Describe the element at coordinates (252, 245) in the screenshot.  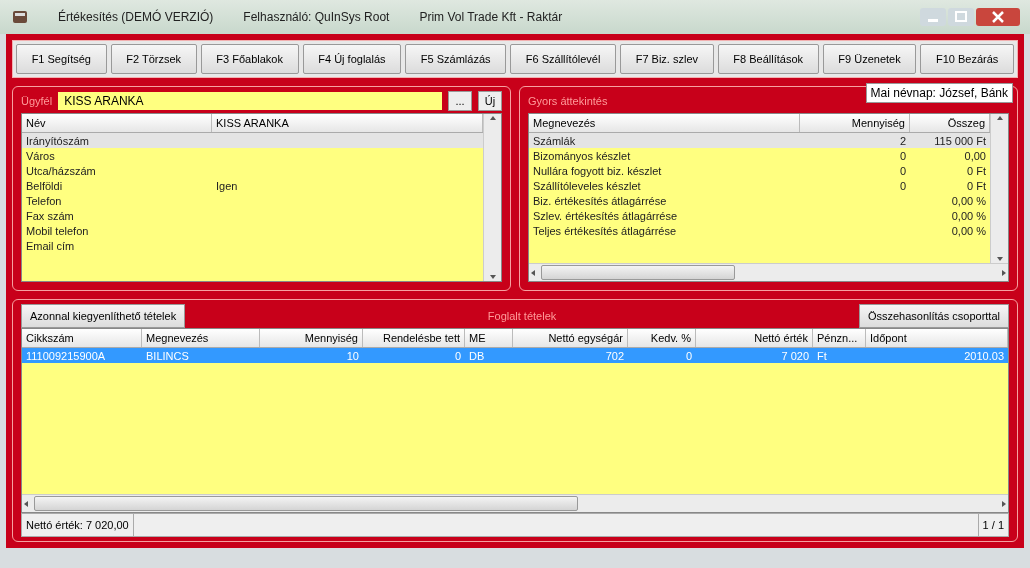
I see `list-row: Email cím` at that location.